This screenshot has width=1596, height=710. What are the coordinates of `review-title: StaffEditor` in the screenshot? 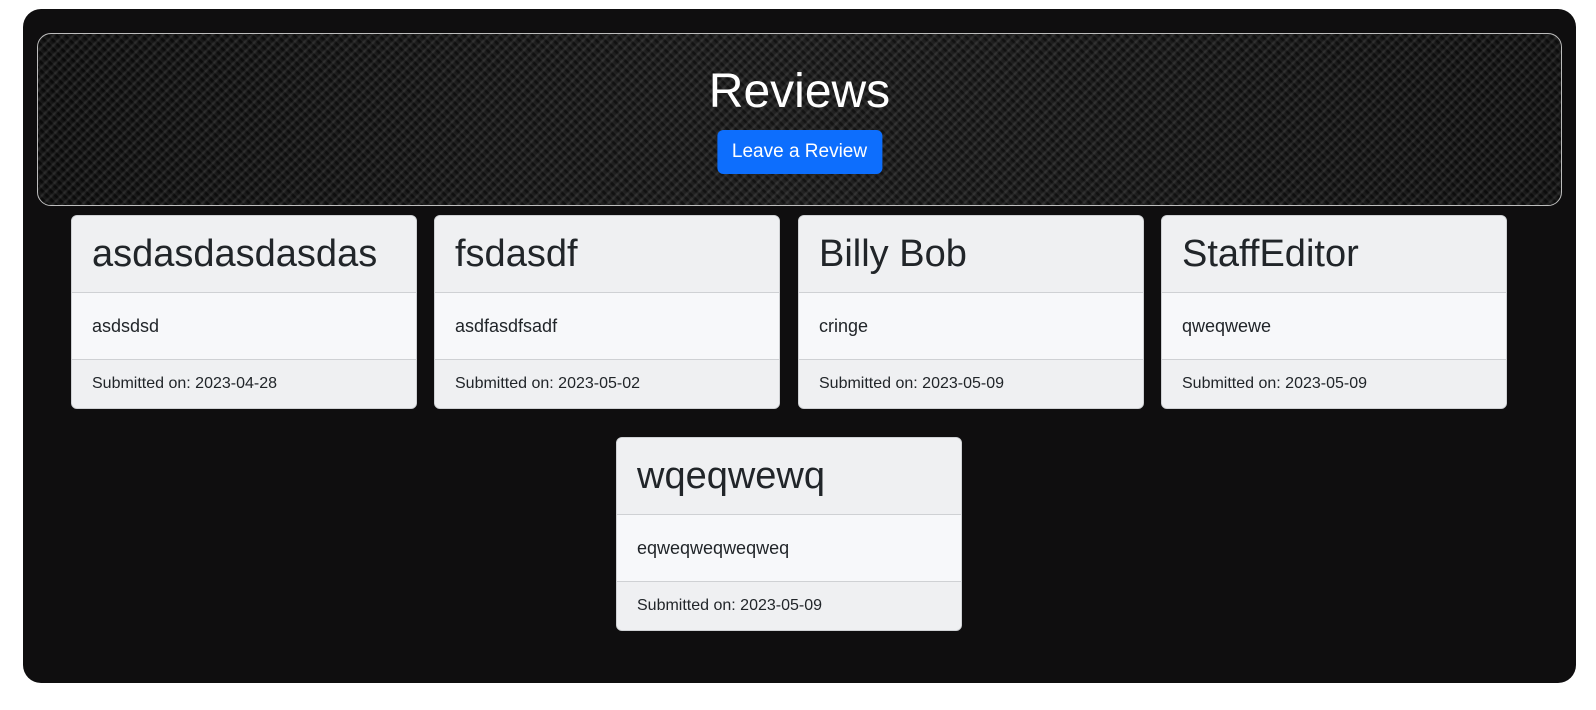 It's located at (1270, 254).